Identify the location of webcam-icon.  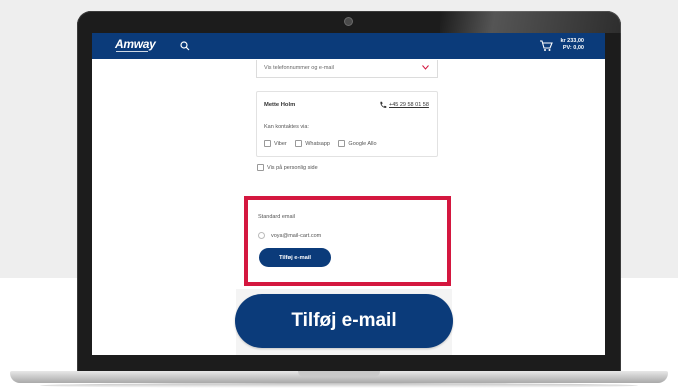
(348, 21).